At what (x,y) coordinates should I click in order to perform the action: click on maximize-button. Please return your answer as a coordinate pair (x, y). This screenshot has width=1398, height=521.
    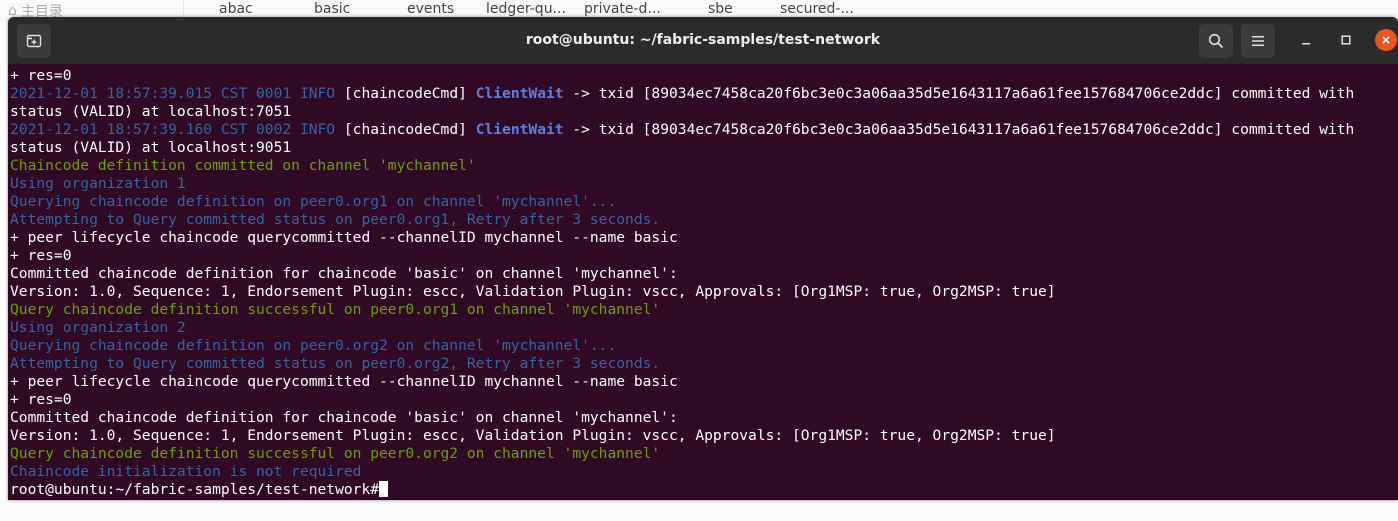
    Looking at the image, I should click on (1346, 40).